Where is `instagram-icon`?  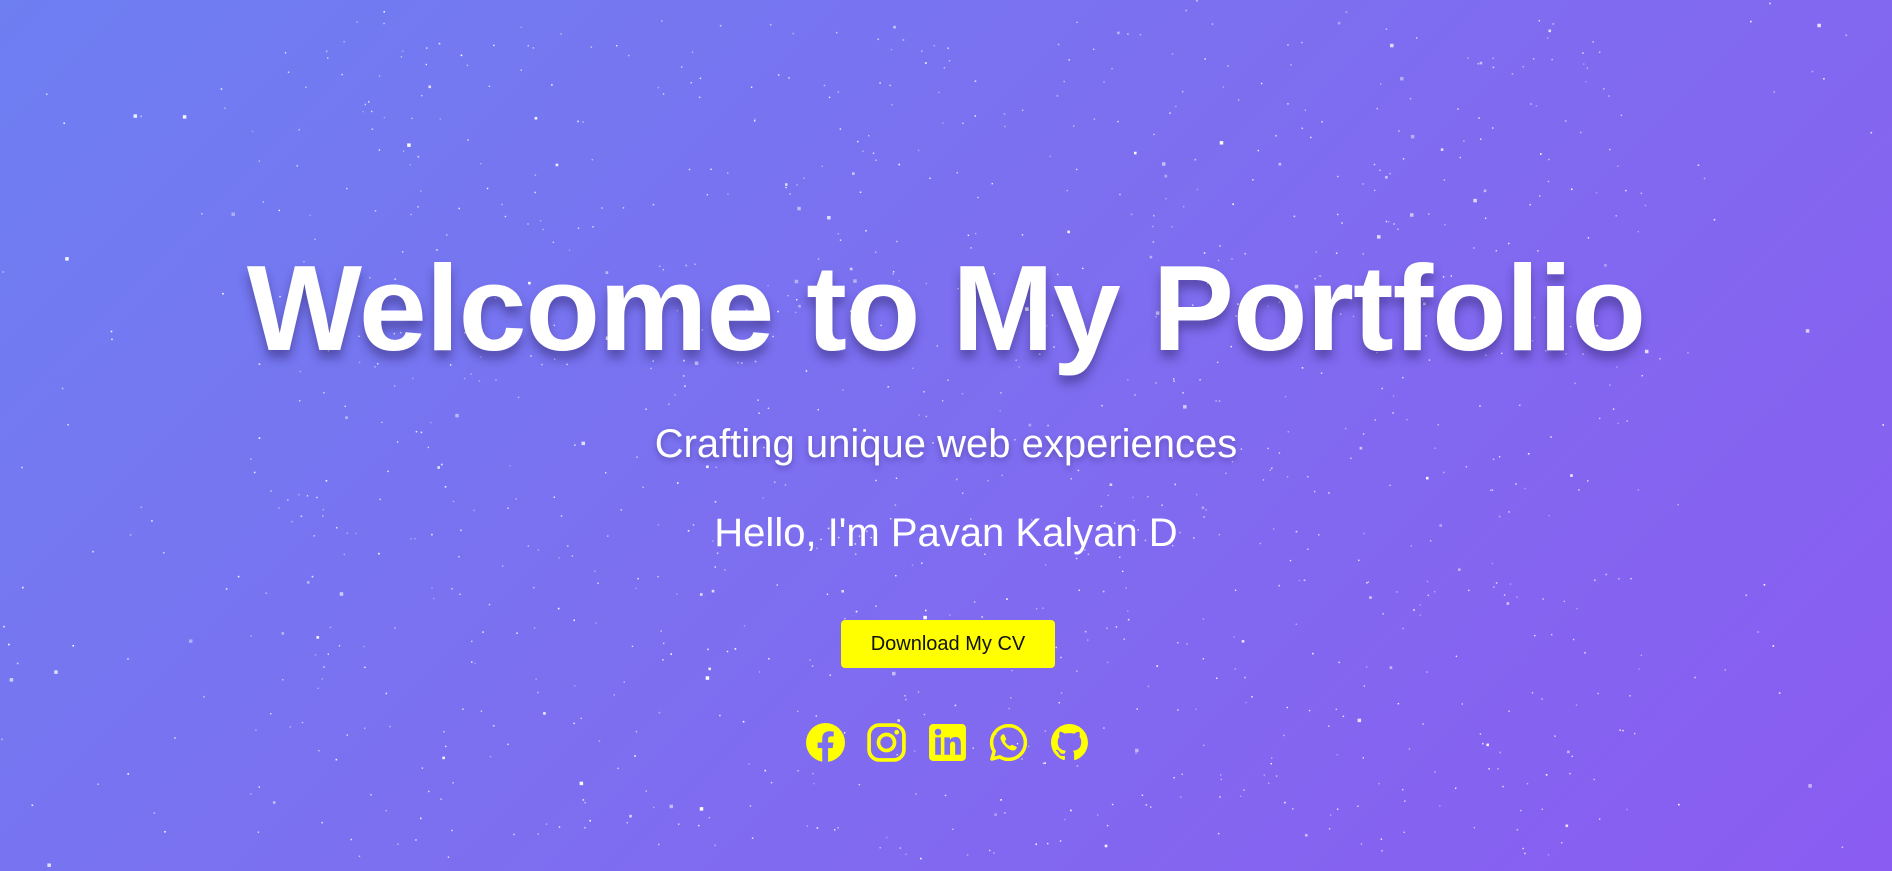
instagram-icon is located at coordinates (886, 742).